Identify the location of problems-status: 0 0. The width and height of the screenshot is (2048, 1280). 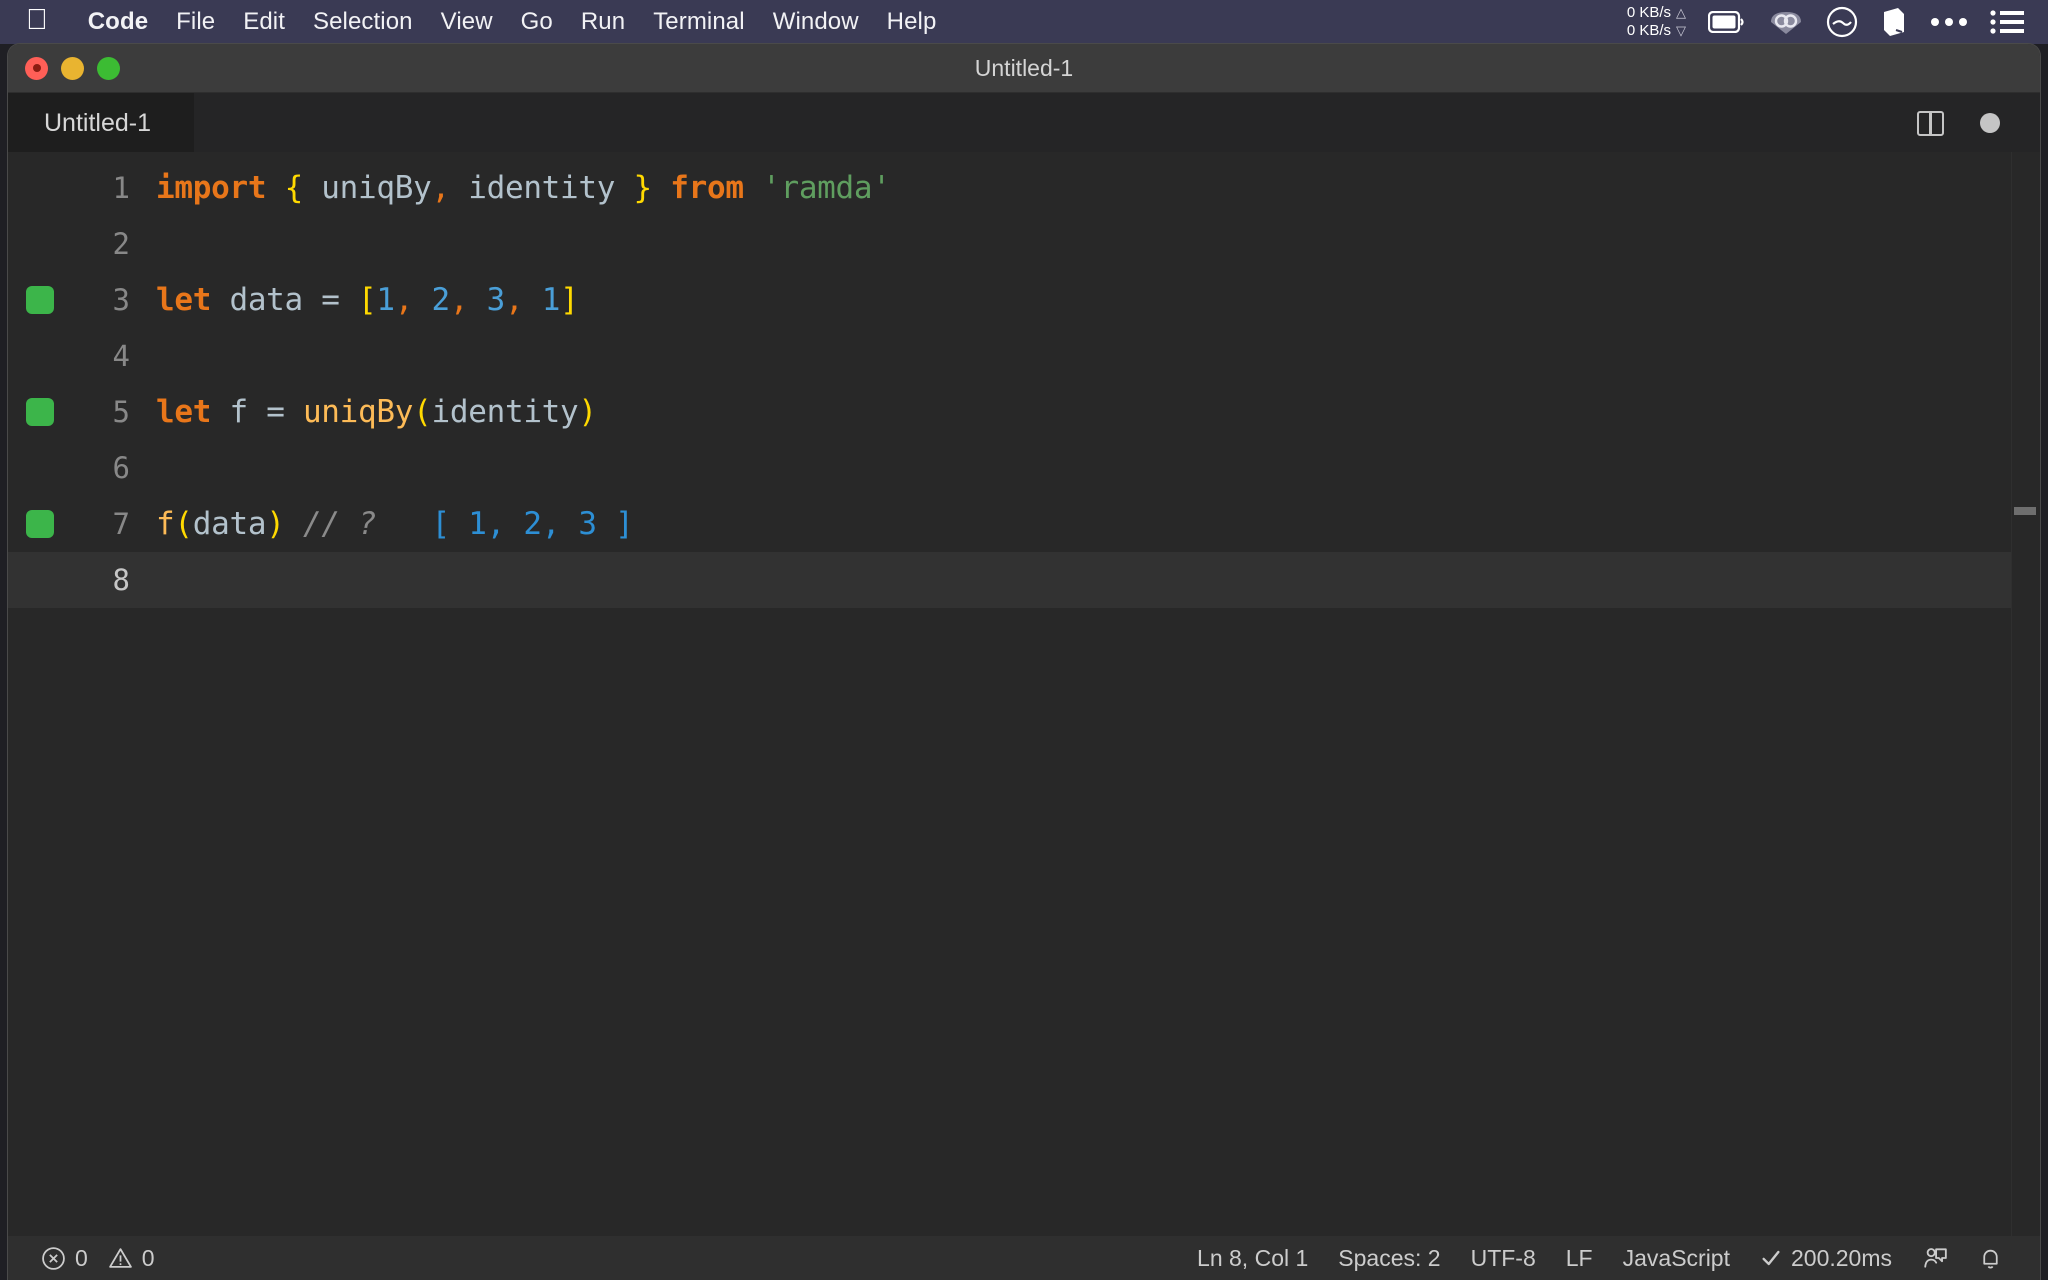
(98, 1258).